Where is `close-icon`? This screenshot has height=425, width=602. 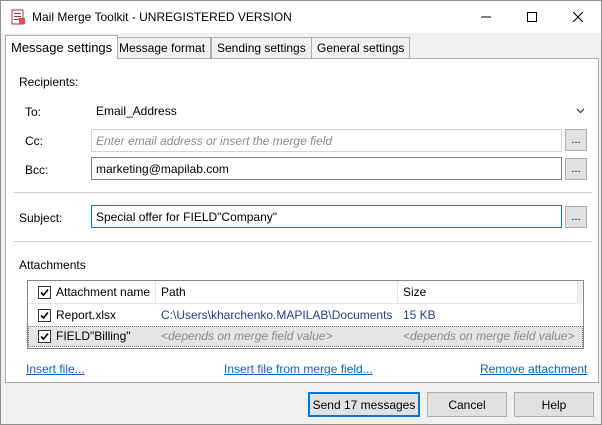
close-icon is located at coordinates (578, 17).